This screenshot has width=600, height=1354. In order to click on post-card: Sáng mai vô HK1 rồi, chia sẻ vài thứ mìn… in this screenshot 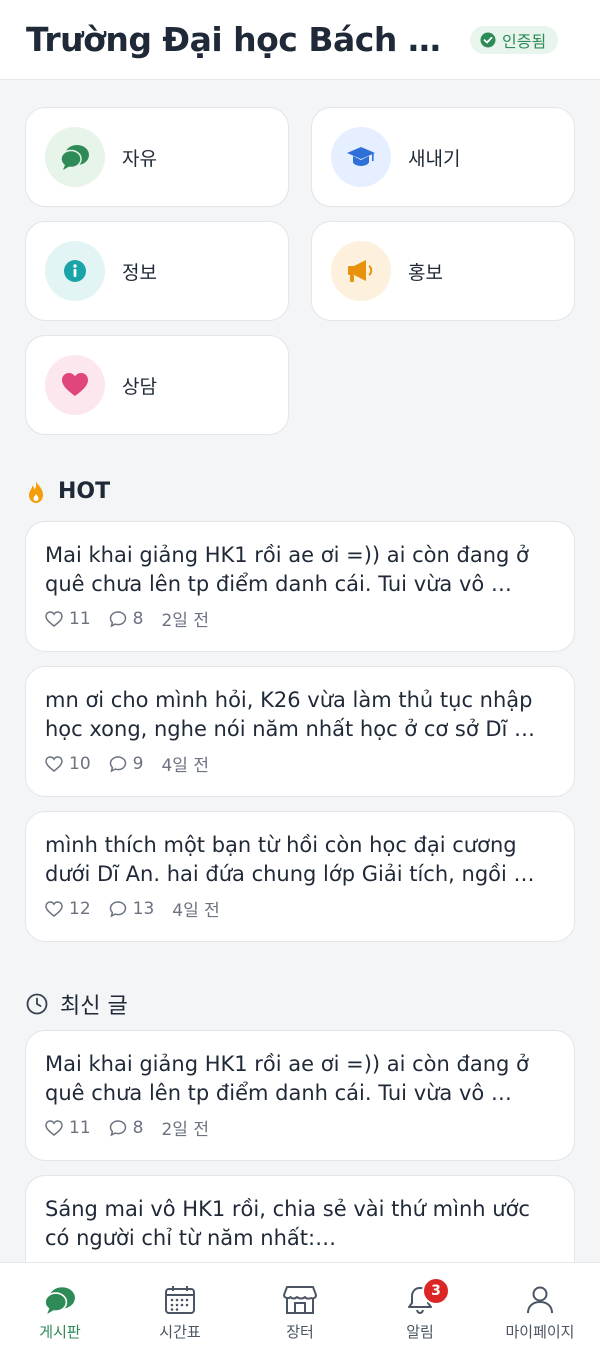, I will do `click(300, 1218)`.